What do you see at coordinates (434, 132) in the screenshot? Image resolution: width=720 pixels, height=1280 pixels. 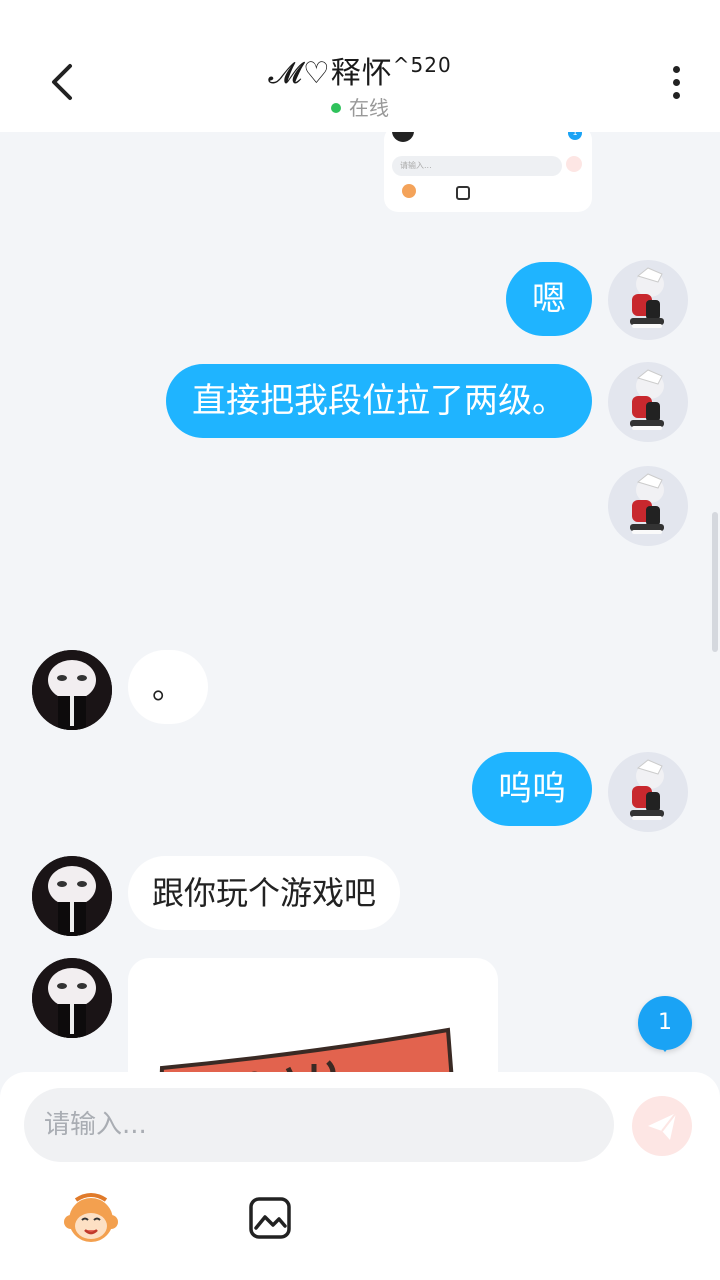 I see `thumbnail-top-text: 说要` at bounding box center [434, 132].